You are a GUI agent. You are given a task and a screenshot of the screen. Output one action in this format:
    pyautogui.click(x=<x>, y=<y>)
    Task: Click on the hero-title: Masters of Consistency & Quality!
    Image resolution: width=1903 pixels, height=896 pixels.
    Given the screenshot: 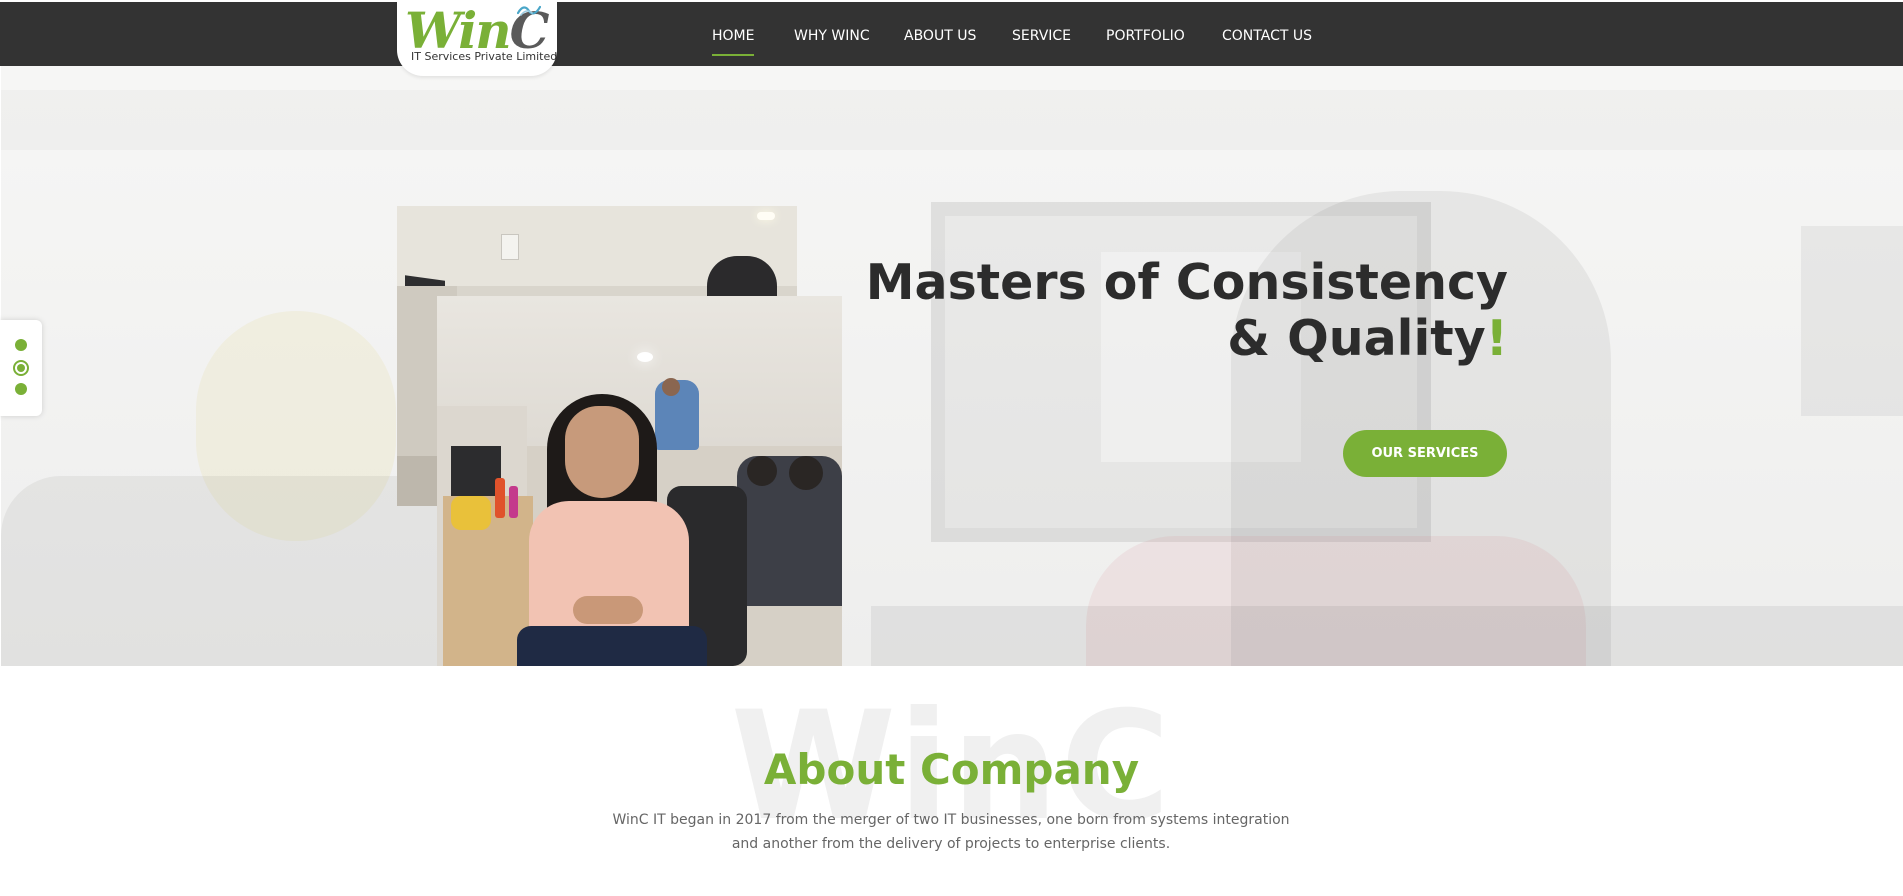 What is the action you would take?
    pyautogui.click(x=1187, y=311)
    